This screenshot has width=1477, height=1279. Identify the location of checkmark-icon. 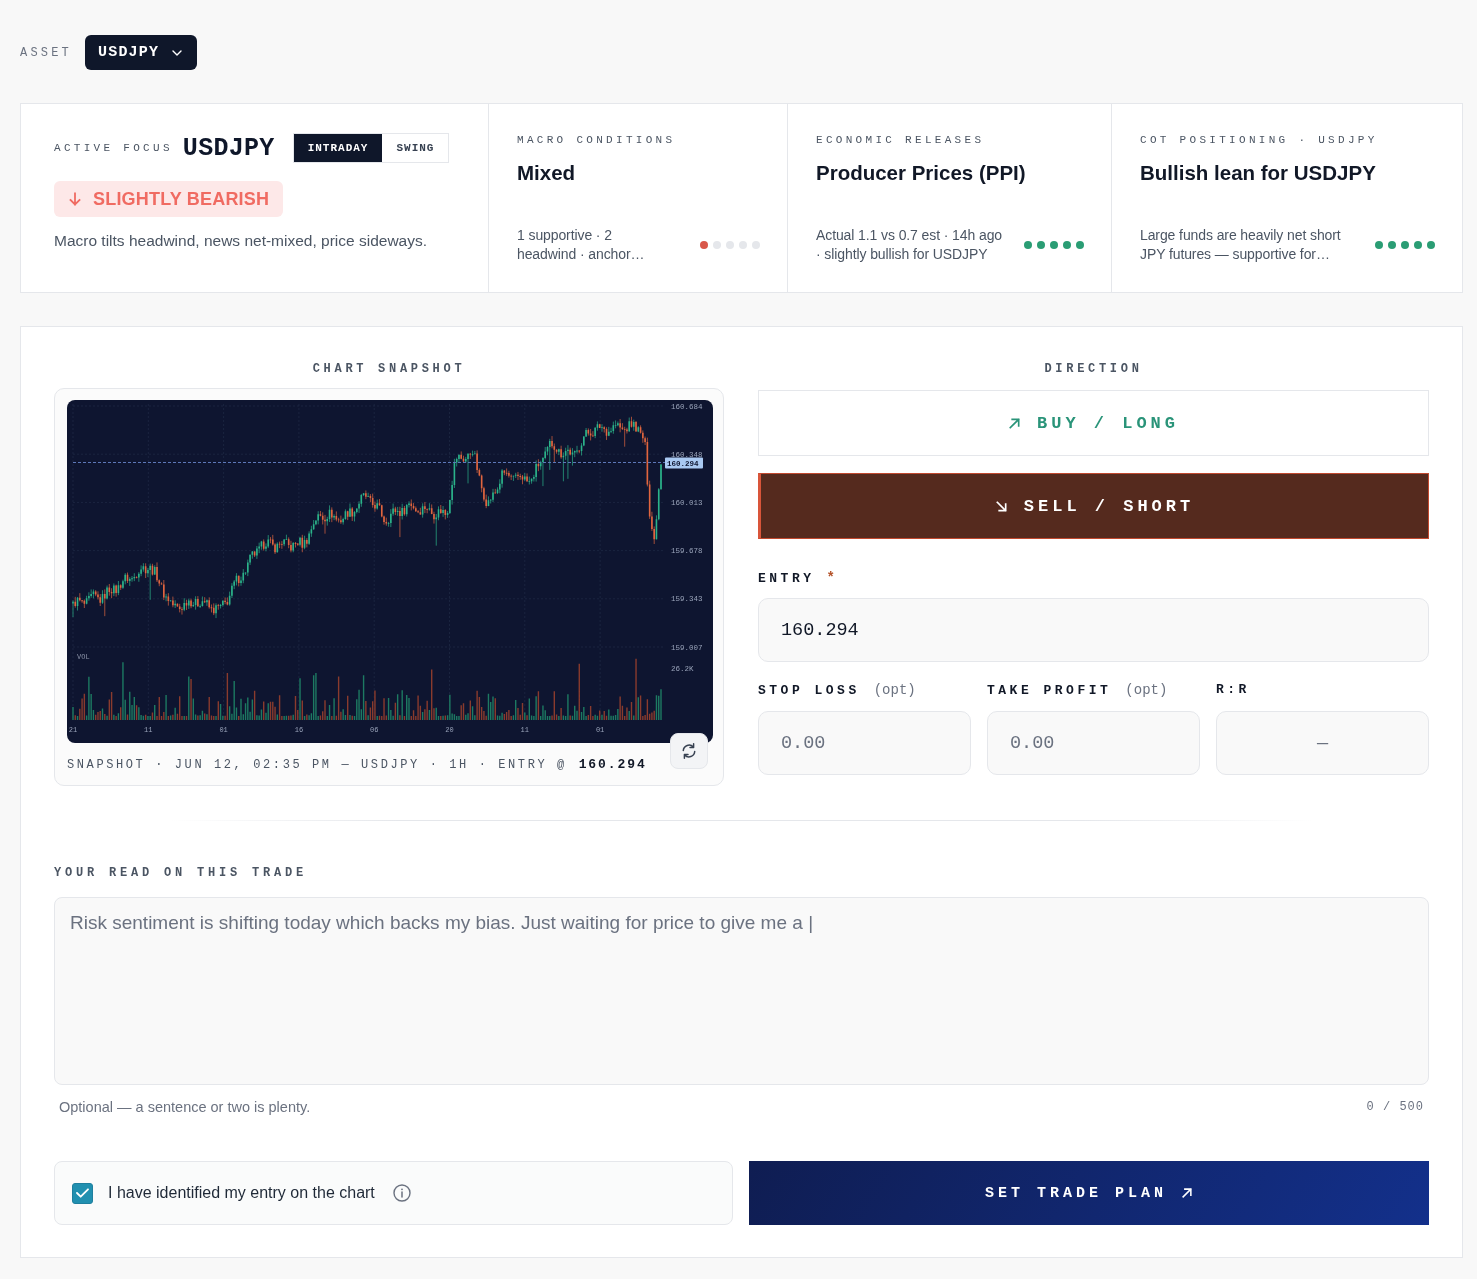
(82, 1193).